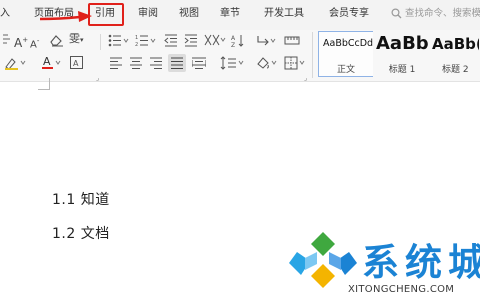 This screenshot has width=480, height=303. Describe the element at coordinates (348, 43) in the screenshot. I see `style-sample-normal: AaBbCcDd` at that location.